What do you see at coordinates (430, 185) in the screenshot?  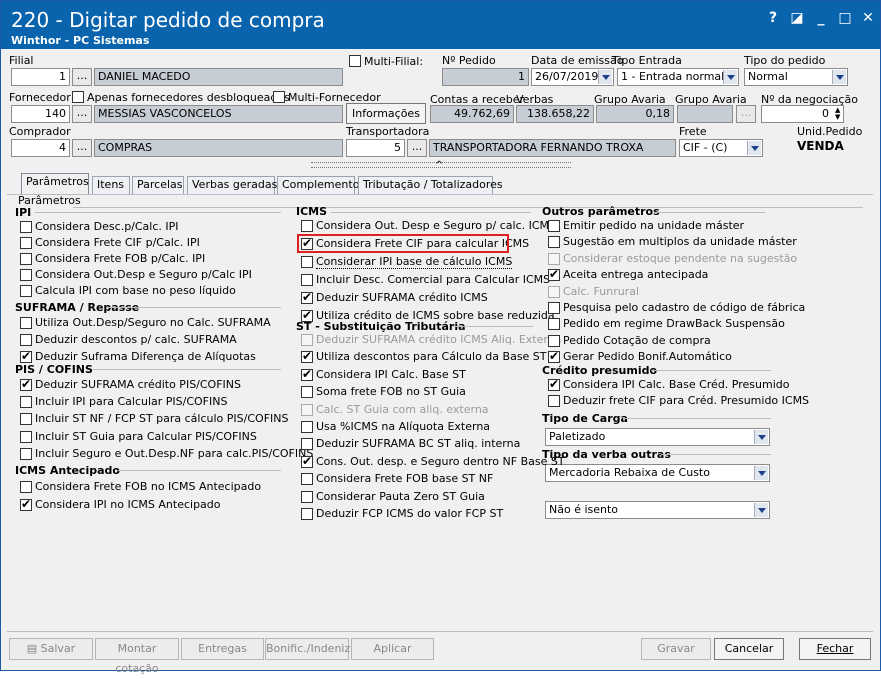 I see `tab-tributacao: Tributação / Totalizadores` at bounding box center [430, 185].